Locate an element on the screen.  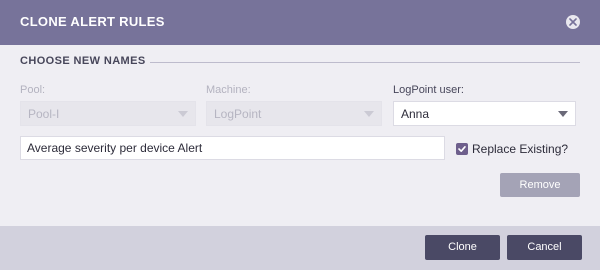
replace-existing-checkbox is located at coordinates (462, 149).